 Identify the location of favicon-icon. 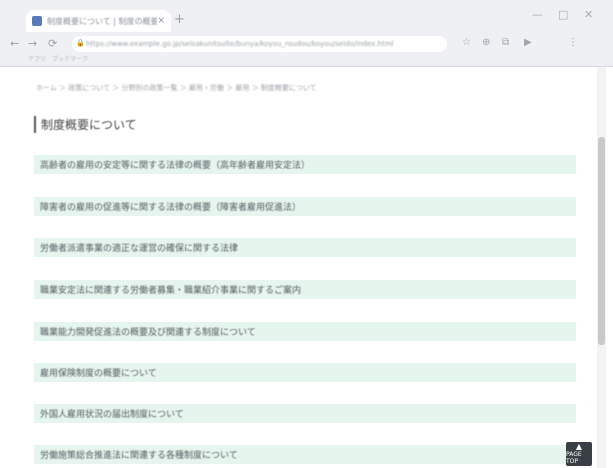
(37, 21).